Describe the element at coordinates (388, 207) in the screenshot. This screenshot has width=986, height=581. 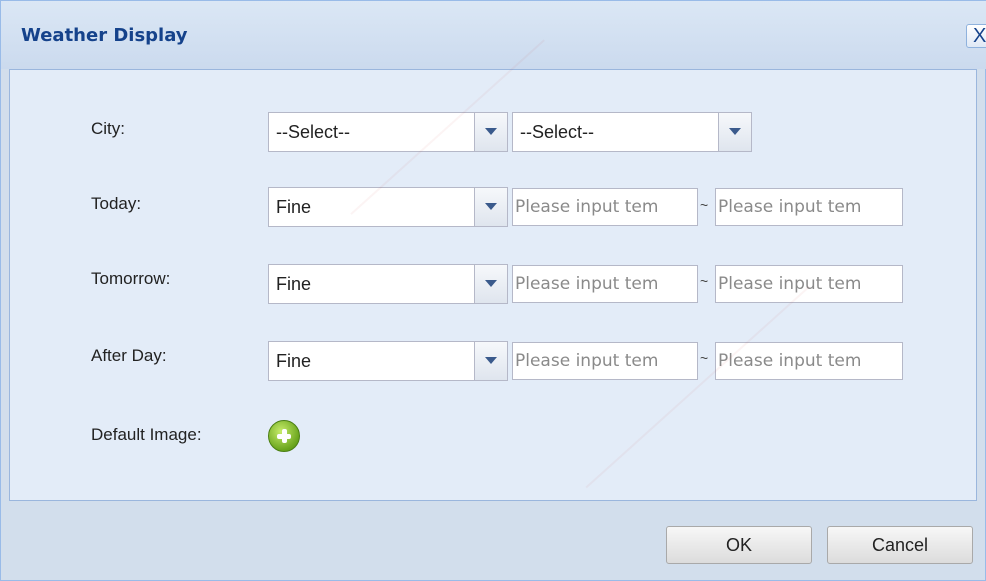
I see `today-weather-select: Fine` at that location.